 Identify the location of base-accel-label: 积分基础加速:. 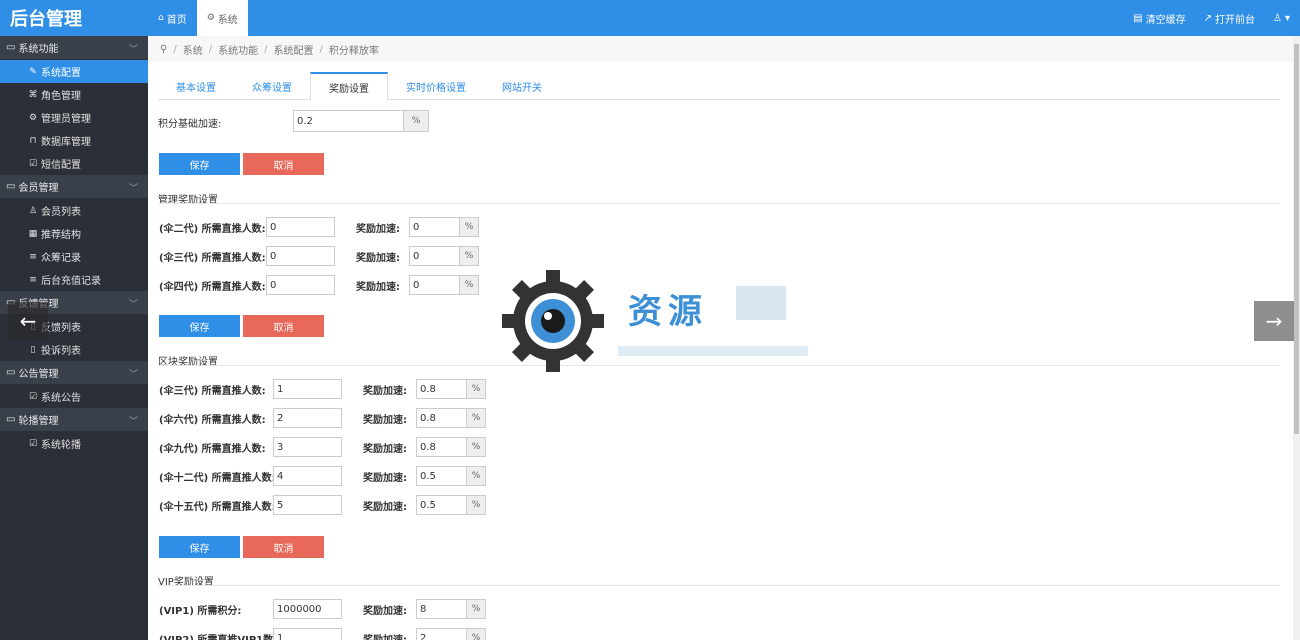
(190, 124).